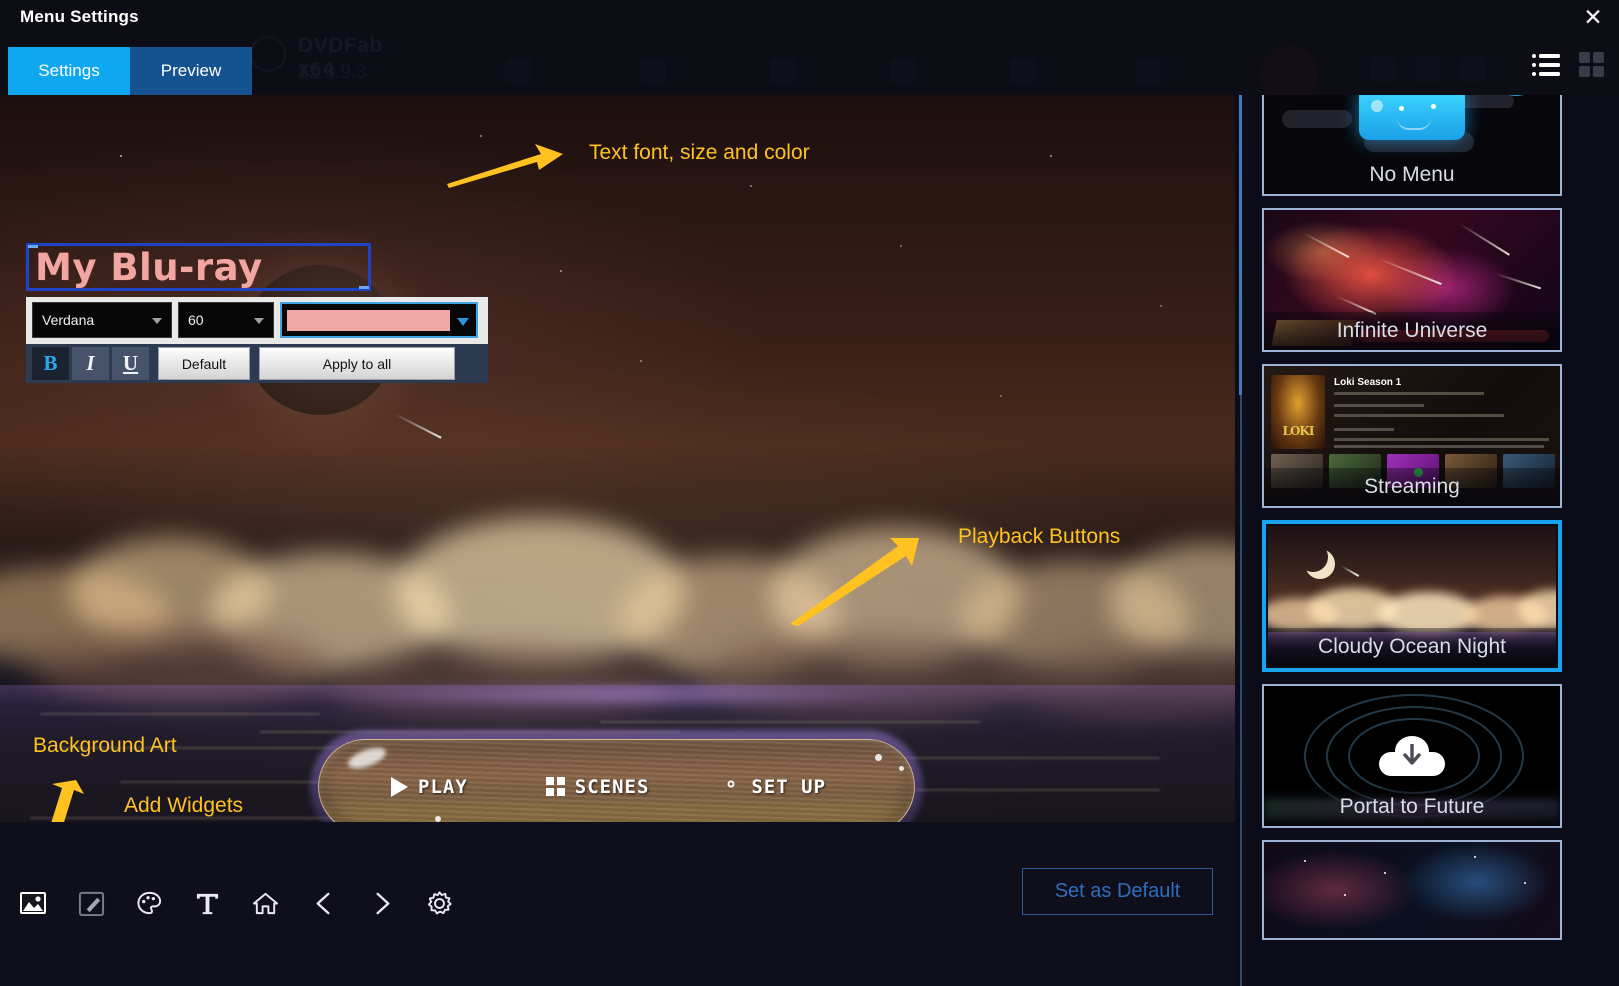 The width and height of the screenshot is (1619, 986). I want to click on template-thumbnail: No Menu, so click(1412, 144).